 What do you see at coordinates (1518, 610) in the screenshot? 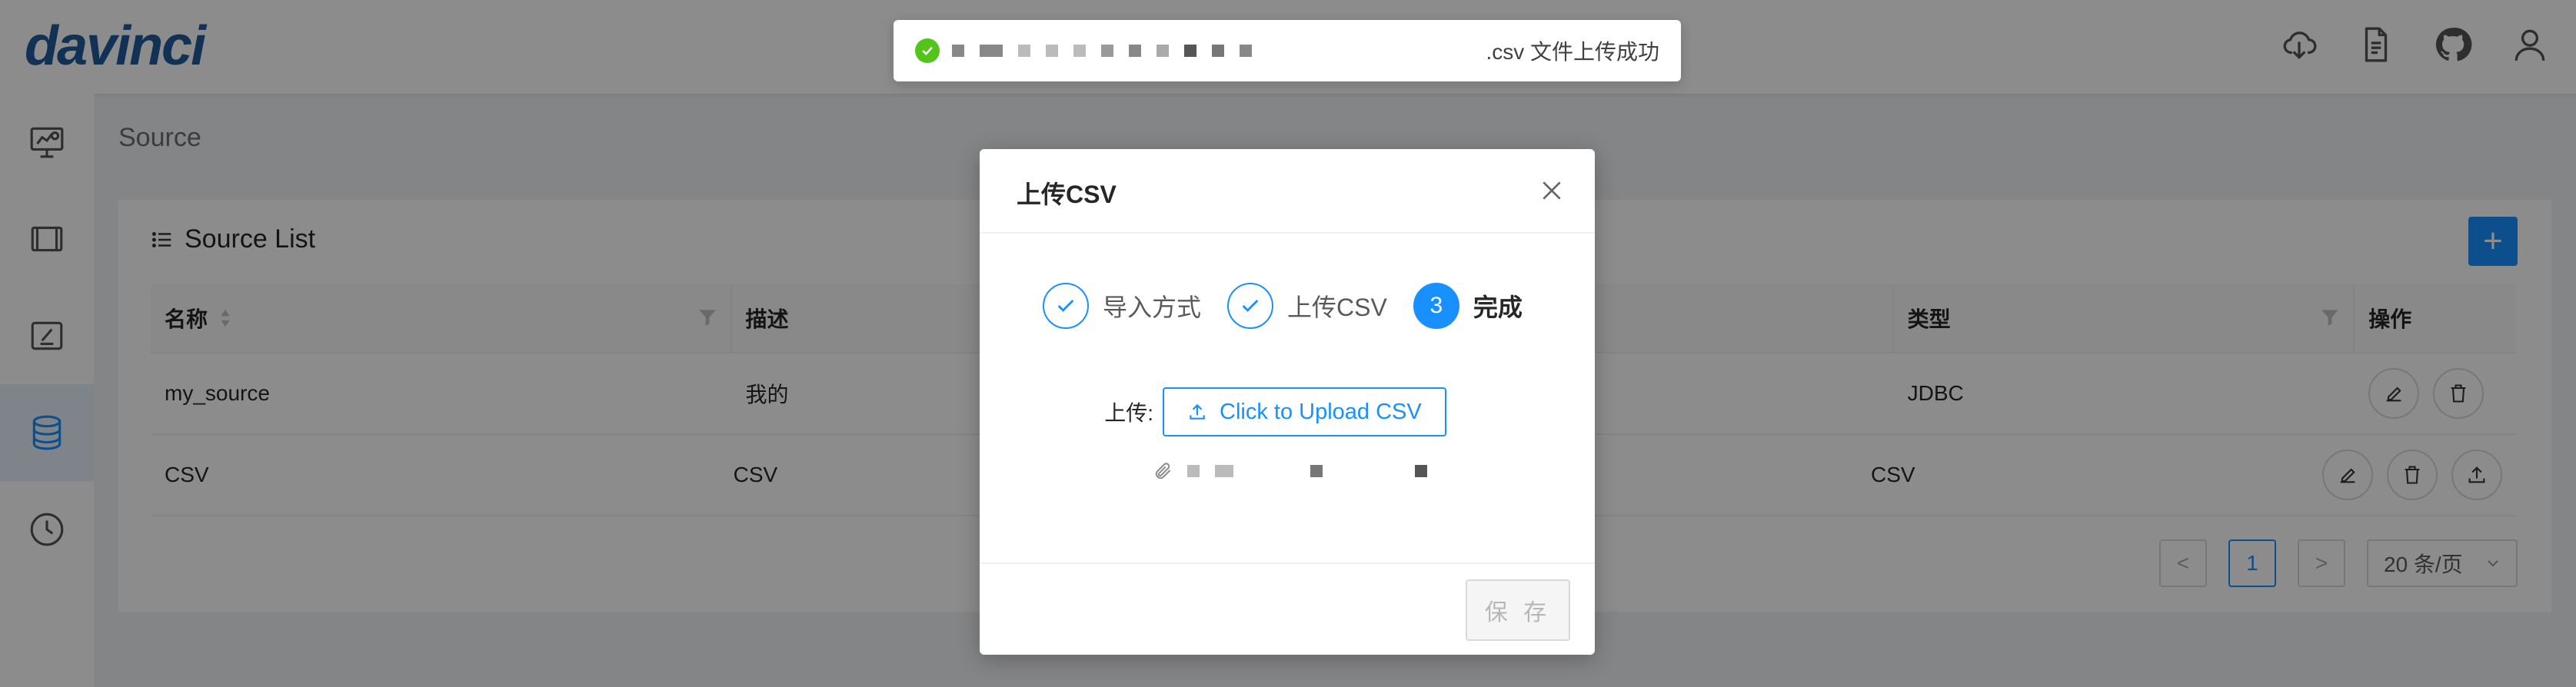
I see `save-button: 保 存` at bounding box center [1518, 610].